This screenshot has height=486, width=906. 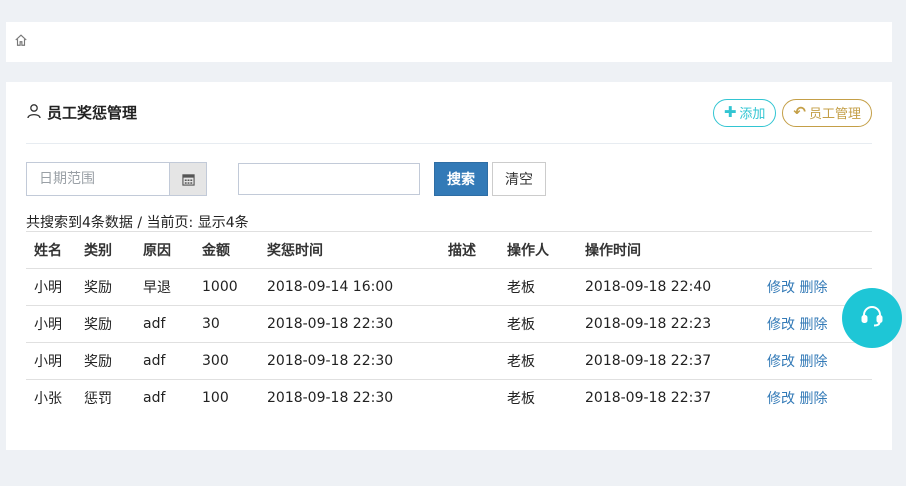 I want to click on clear-button: 清空, so click(x=519, y=179).